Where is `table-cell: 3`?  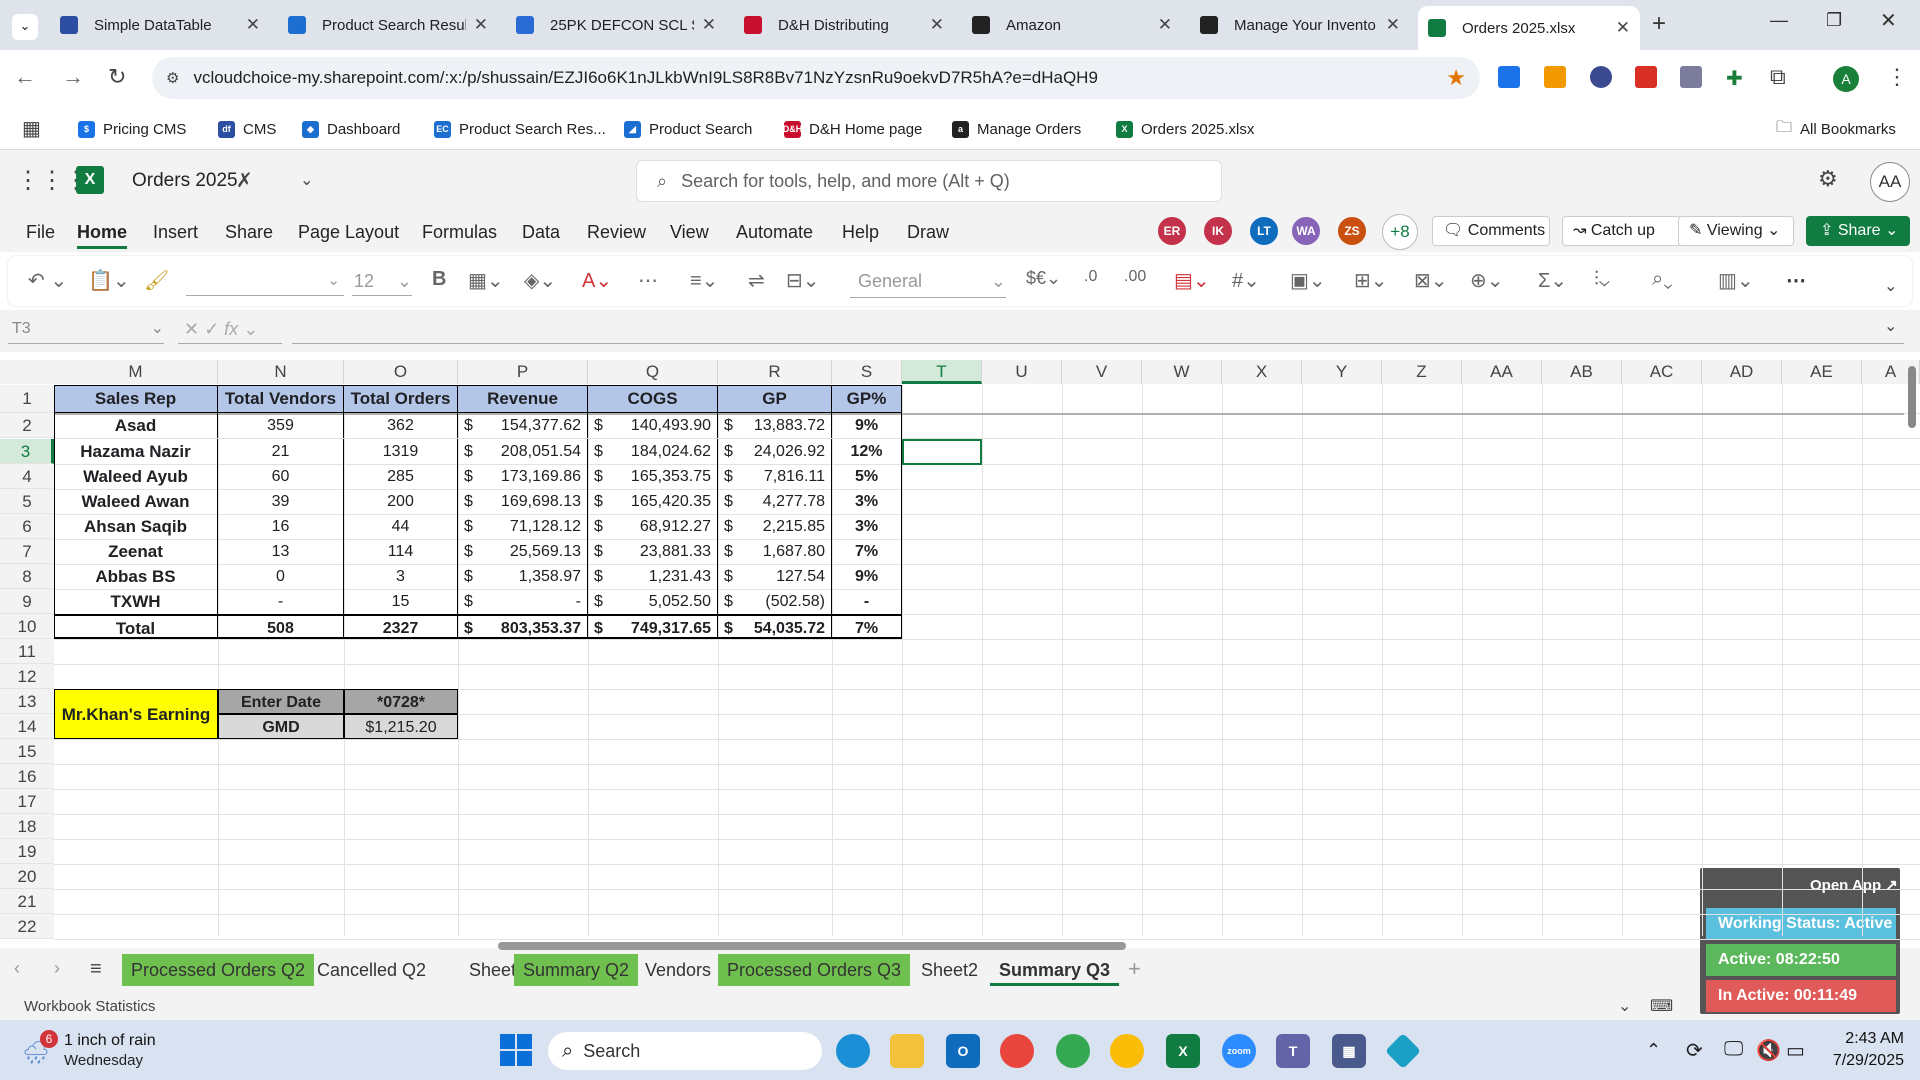
table-cell: 3 is located at coordinates (401, 576).